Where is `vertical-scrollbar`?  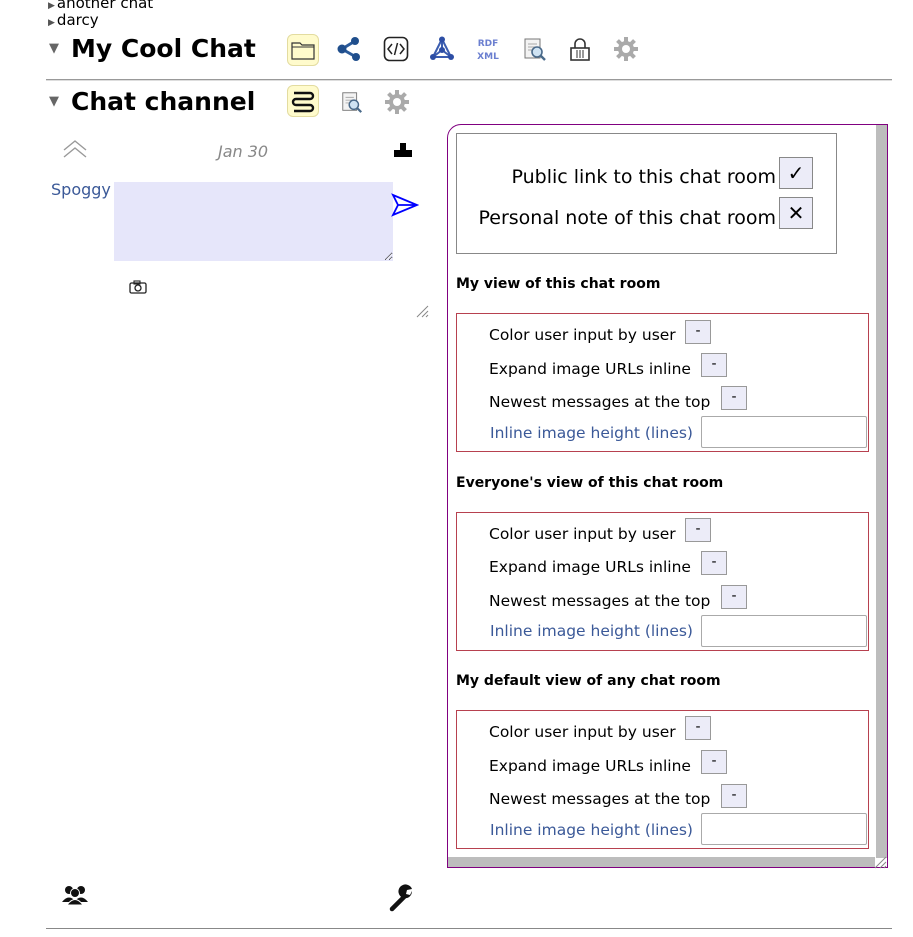 vertical-scrollbar is located at coordinates (881, 491).